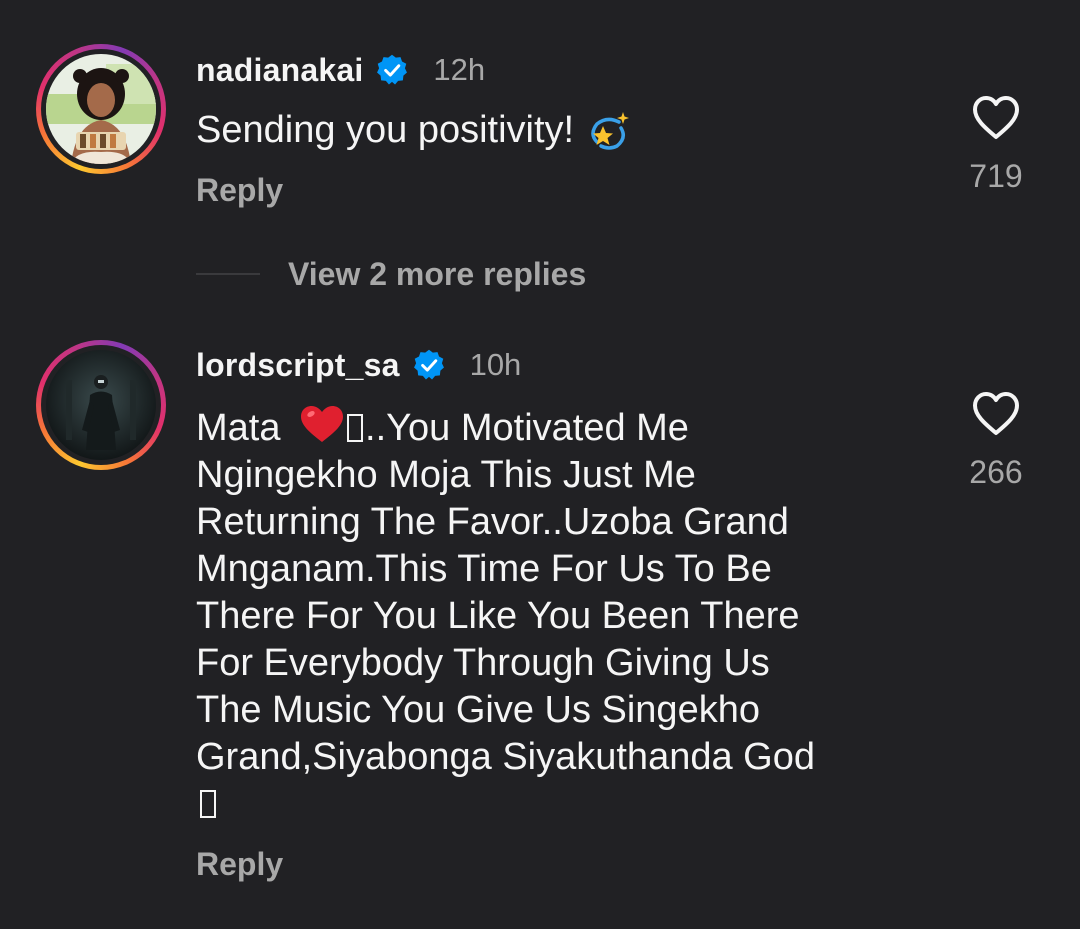 The height and width of the screenshot is (929, 1080). Describe the element at coordinates (238, 428) in the screenshot. I see `comment-line-text: Mata` at that location.